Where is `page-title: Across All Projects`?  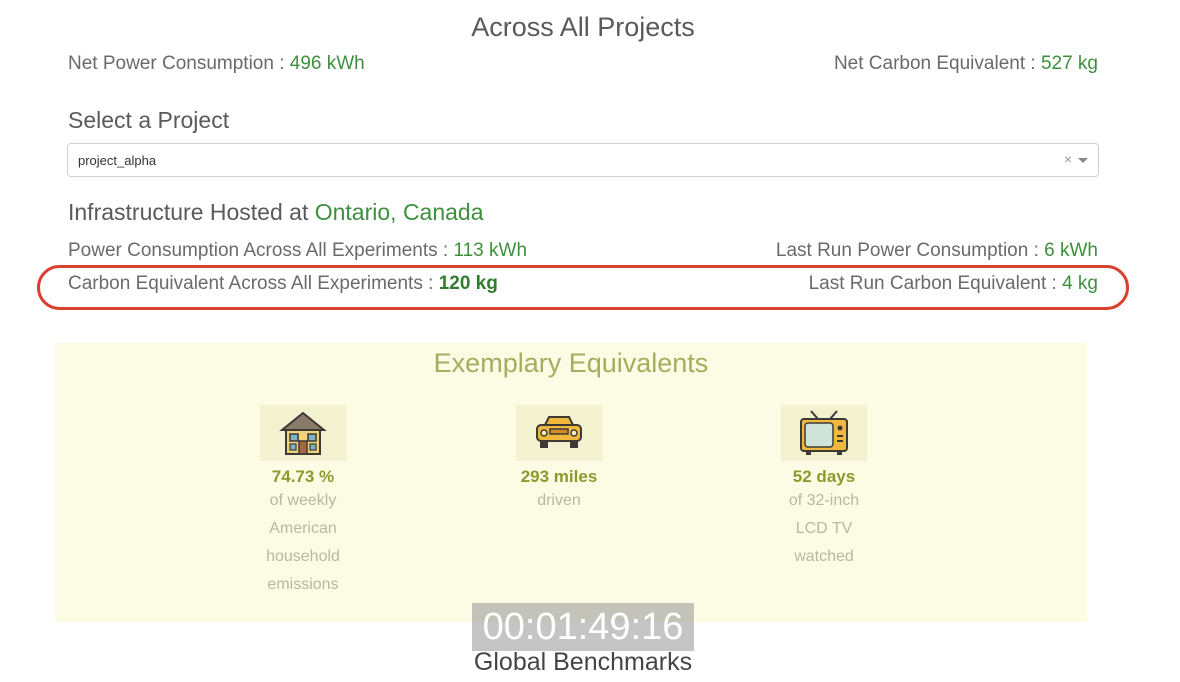 page-title: Across All Projects is located at coordinates (583, 27).